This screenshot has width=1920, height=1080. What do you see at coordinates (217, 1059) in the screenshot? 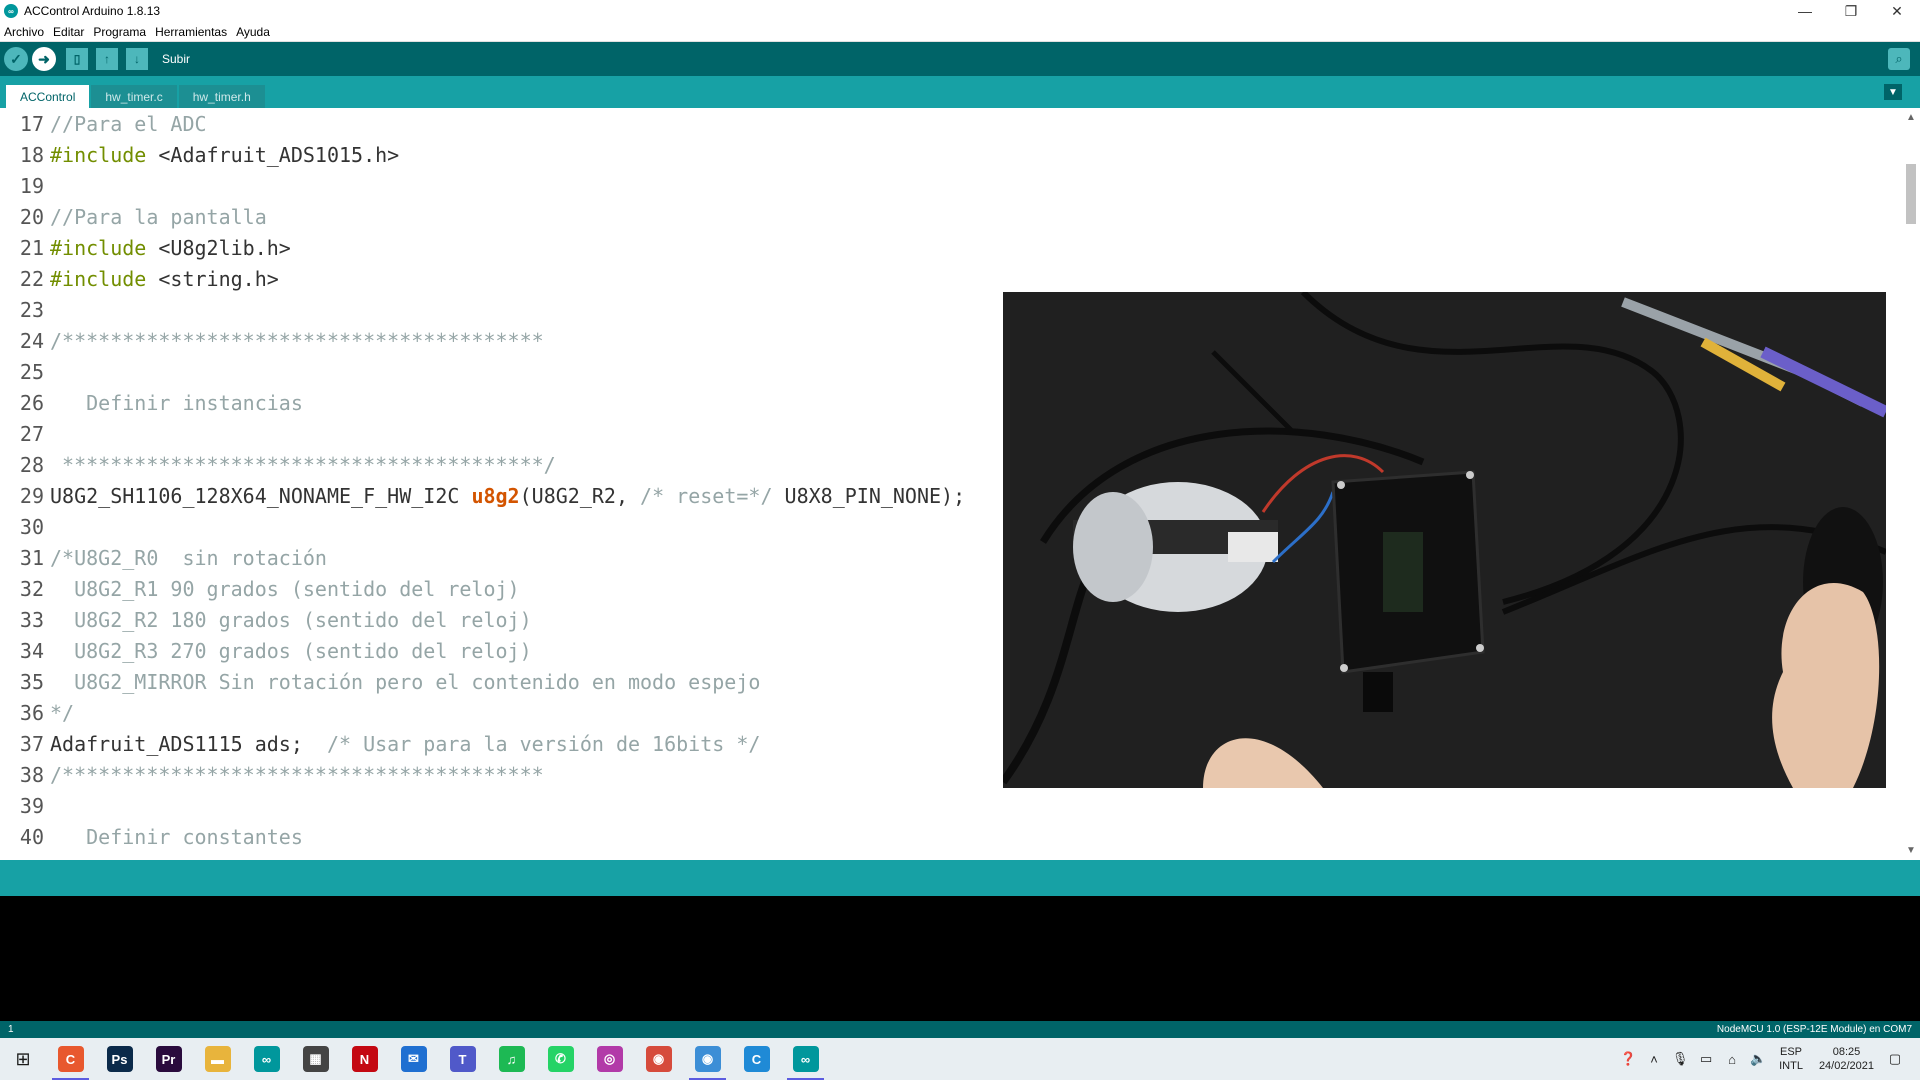
I see `taskbar-app: ▬` at bounding box center [217, 1059].